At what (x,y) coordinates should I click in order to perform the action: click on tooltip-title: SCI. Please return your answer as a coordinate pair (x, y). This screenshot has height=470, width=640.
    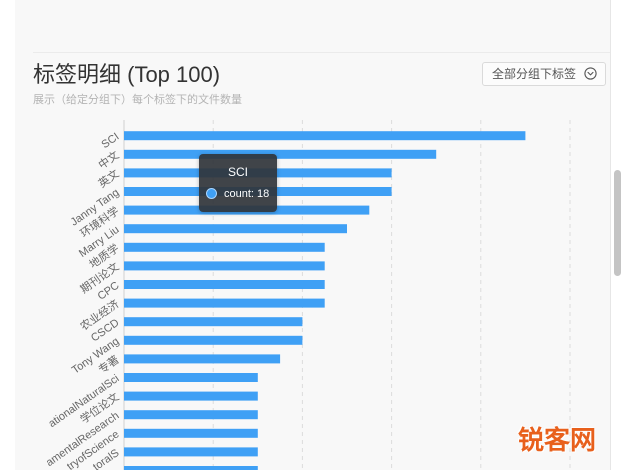
    Looking at the image, I should click on (237, 172).